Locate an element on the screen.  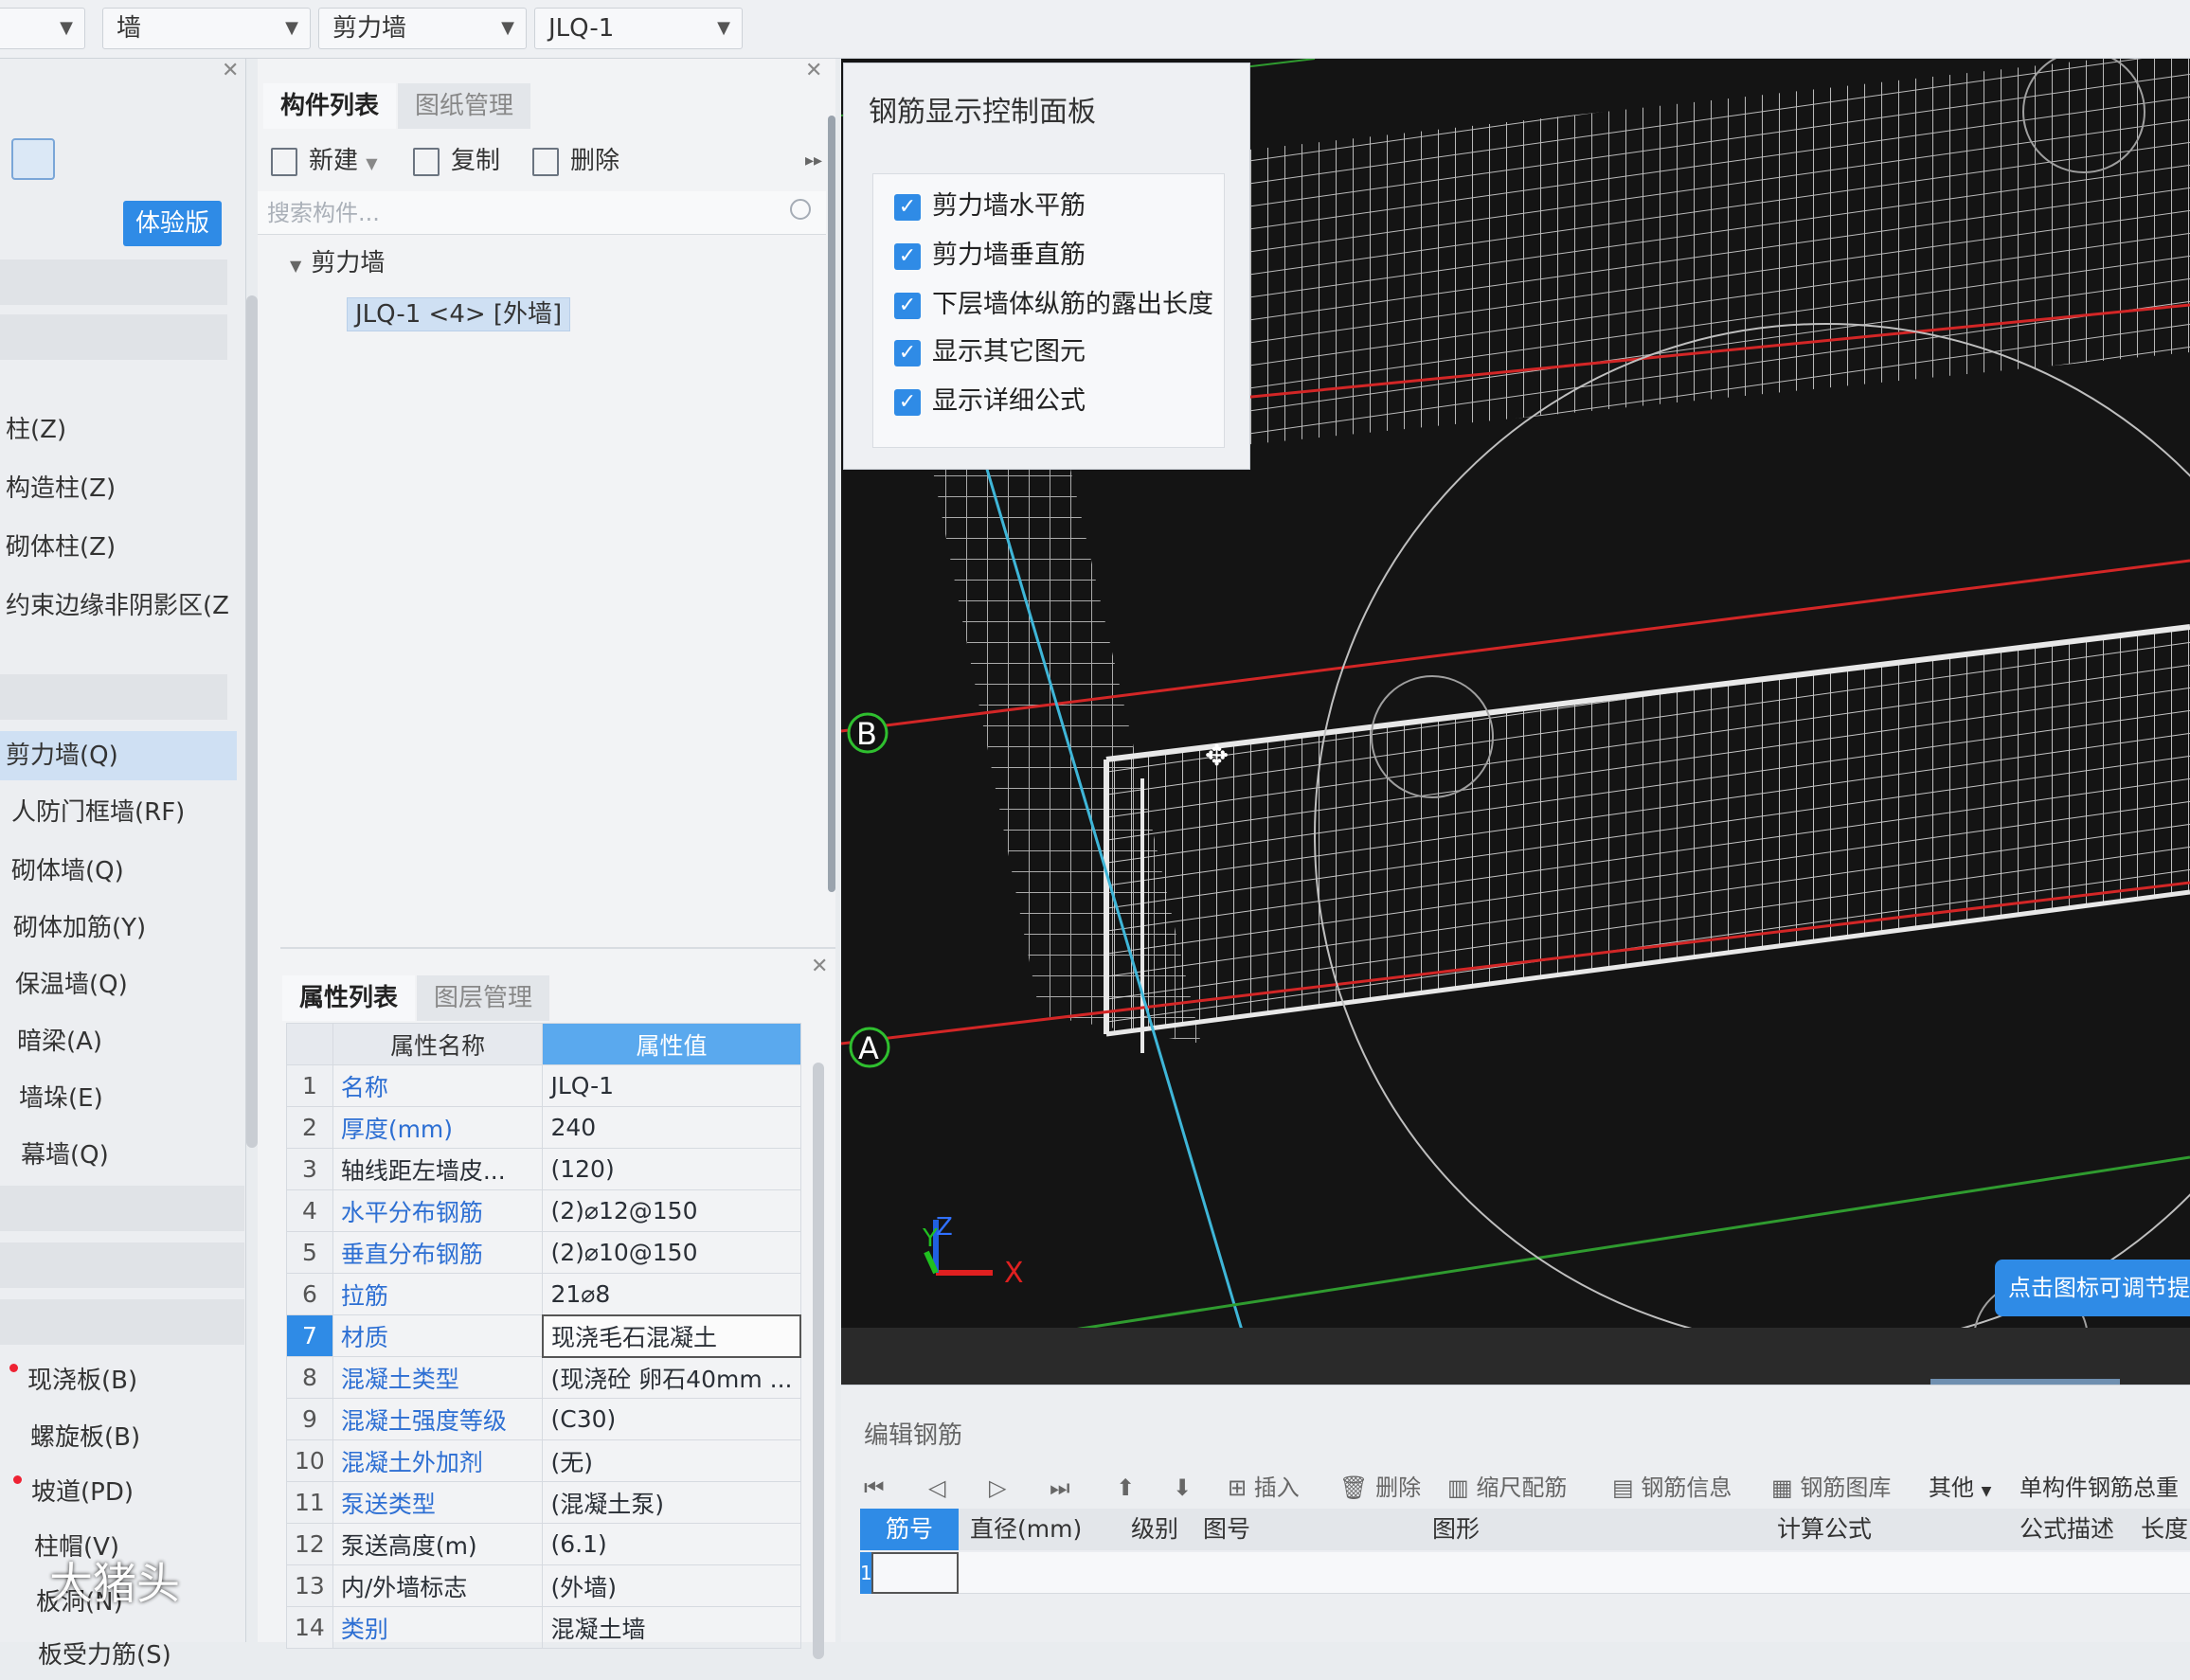
option-show-other-elements: ✓ 显示其它图元 is located at coordinates (990, 352).